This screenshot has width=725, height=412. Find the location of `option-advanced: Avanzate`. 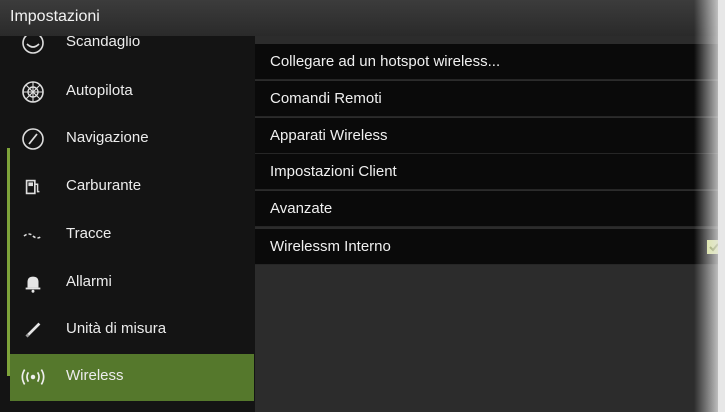

option-advanced: Avanzate is located at coordinates (486, 209).